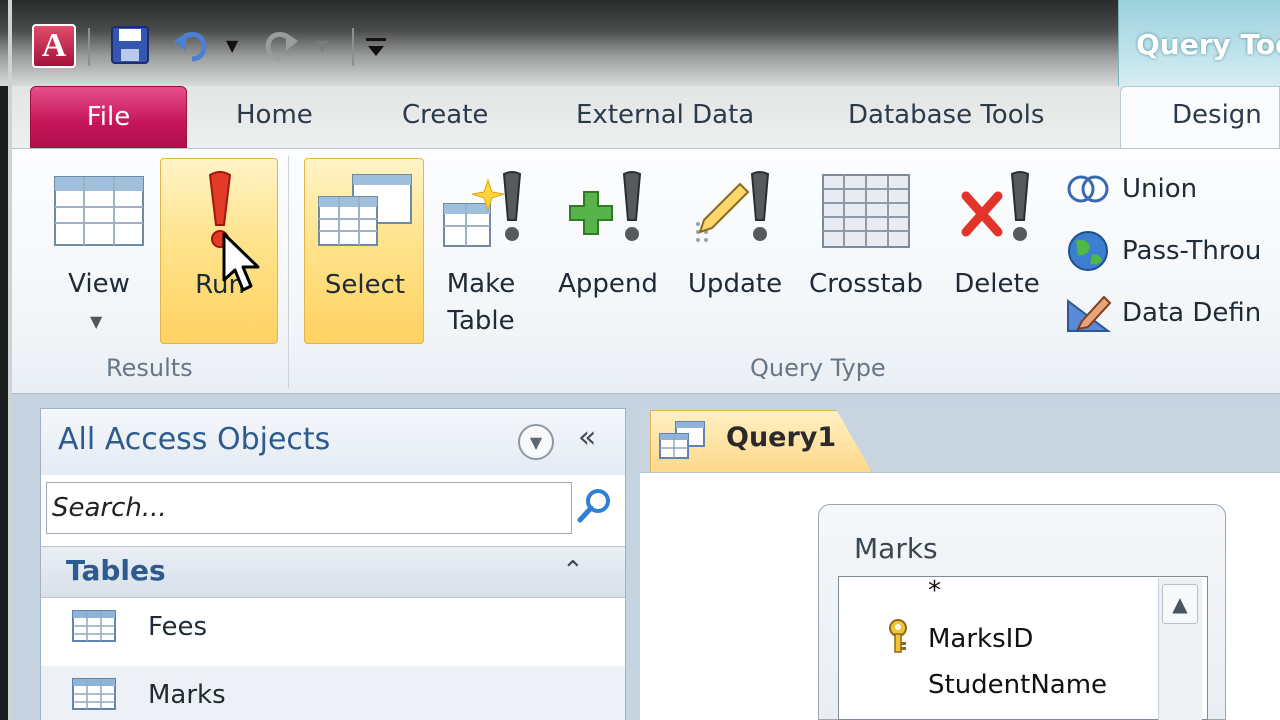 The height and width of the screenshot is (720, 1280). I want to click on tab-design-label: Design, so click(1217, 115).